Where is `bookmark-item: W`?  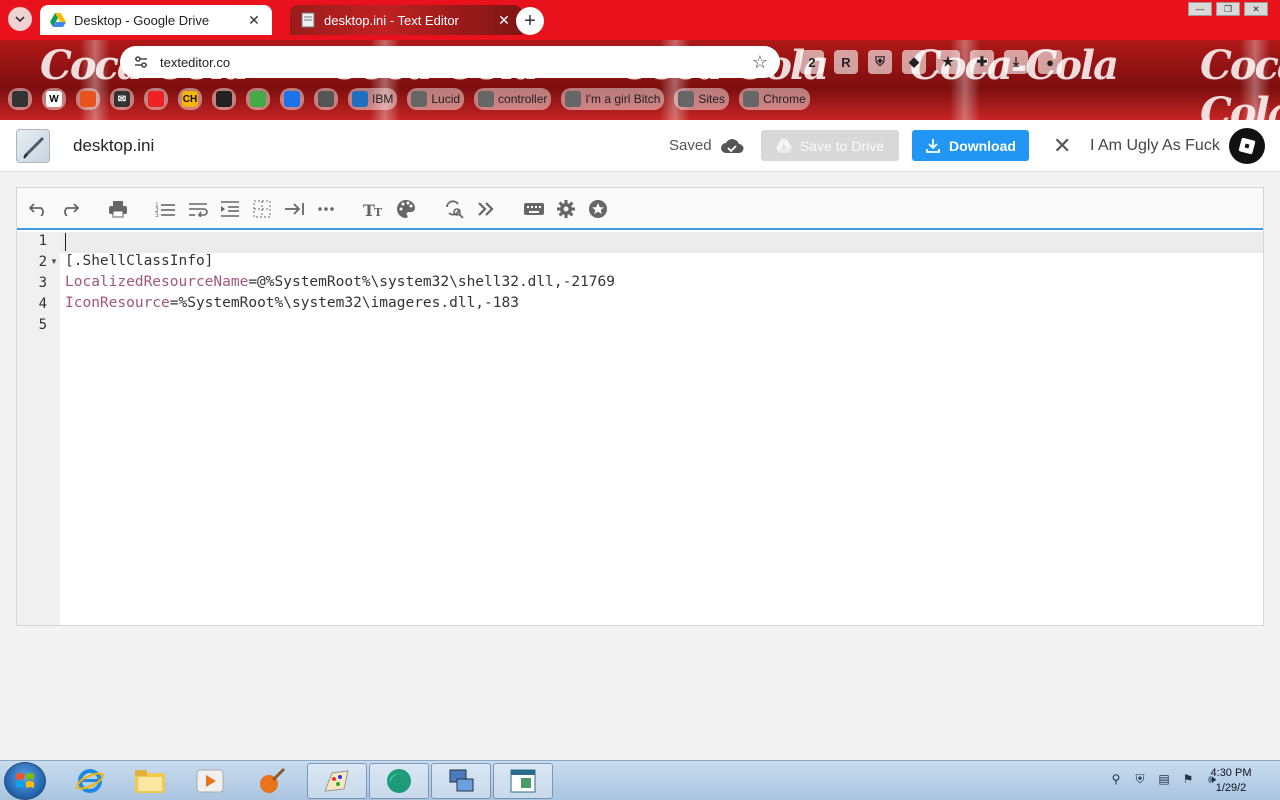 bookmark-item: W is located at coordinates (54, 99).